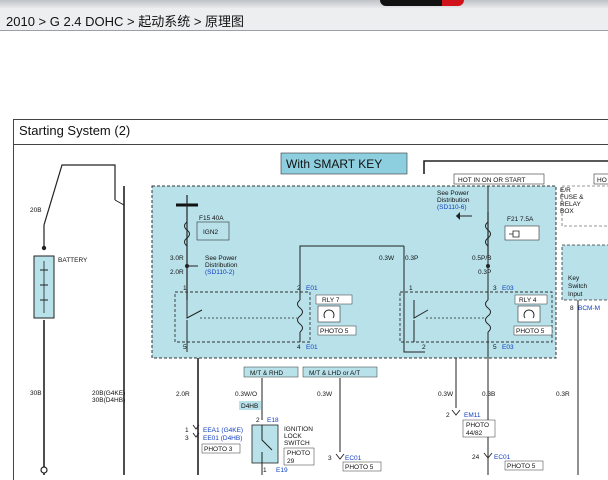 The width and height of the screenshot is (608, 480). What do you see at coordinates (353, 458) in the screenshot?
I see `ec01-a-conn: EC01` at bounding box center [353, 458].